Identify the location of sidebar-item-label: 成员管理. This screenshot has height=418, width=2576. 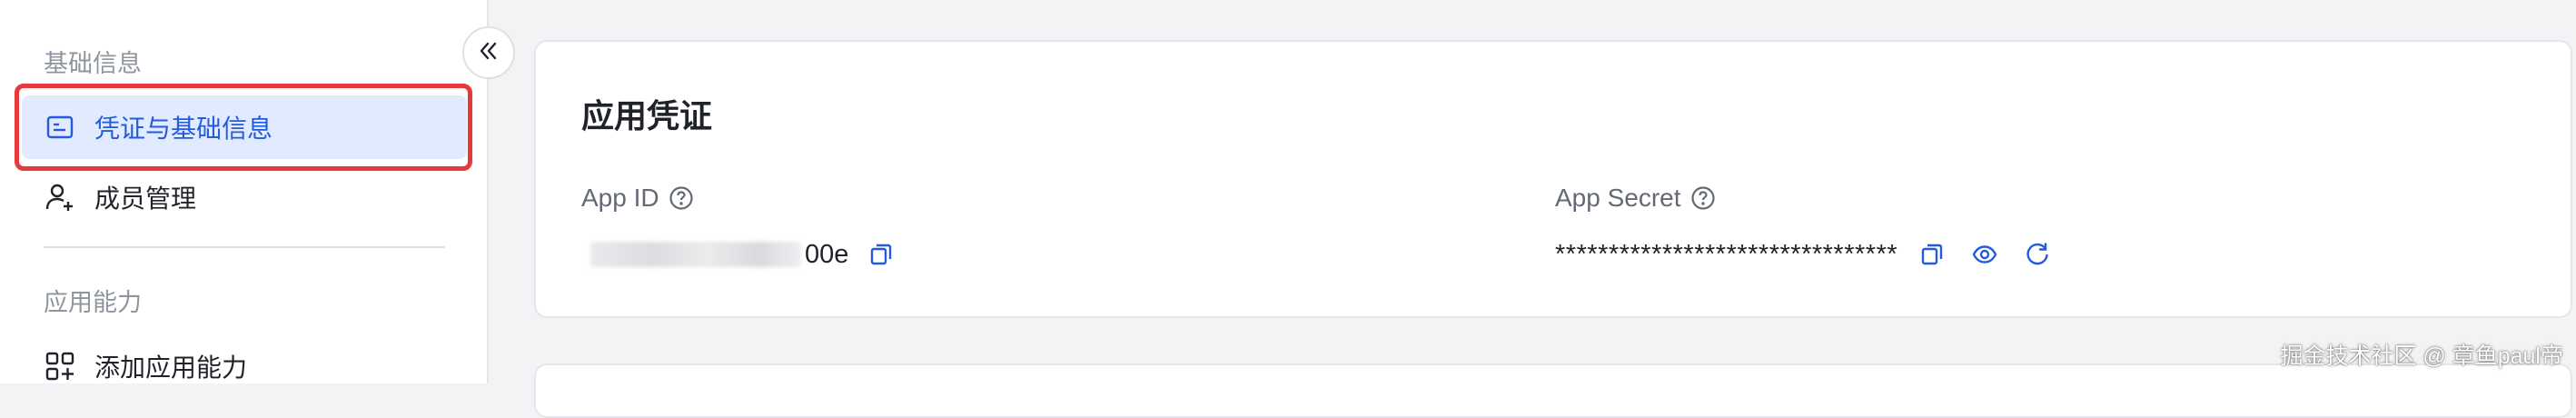
(145, 198).